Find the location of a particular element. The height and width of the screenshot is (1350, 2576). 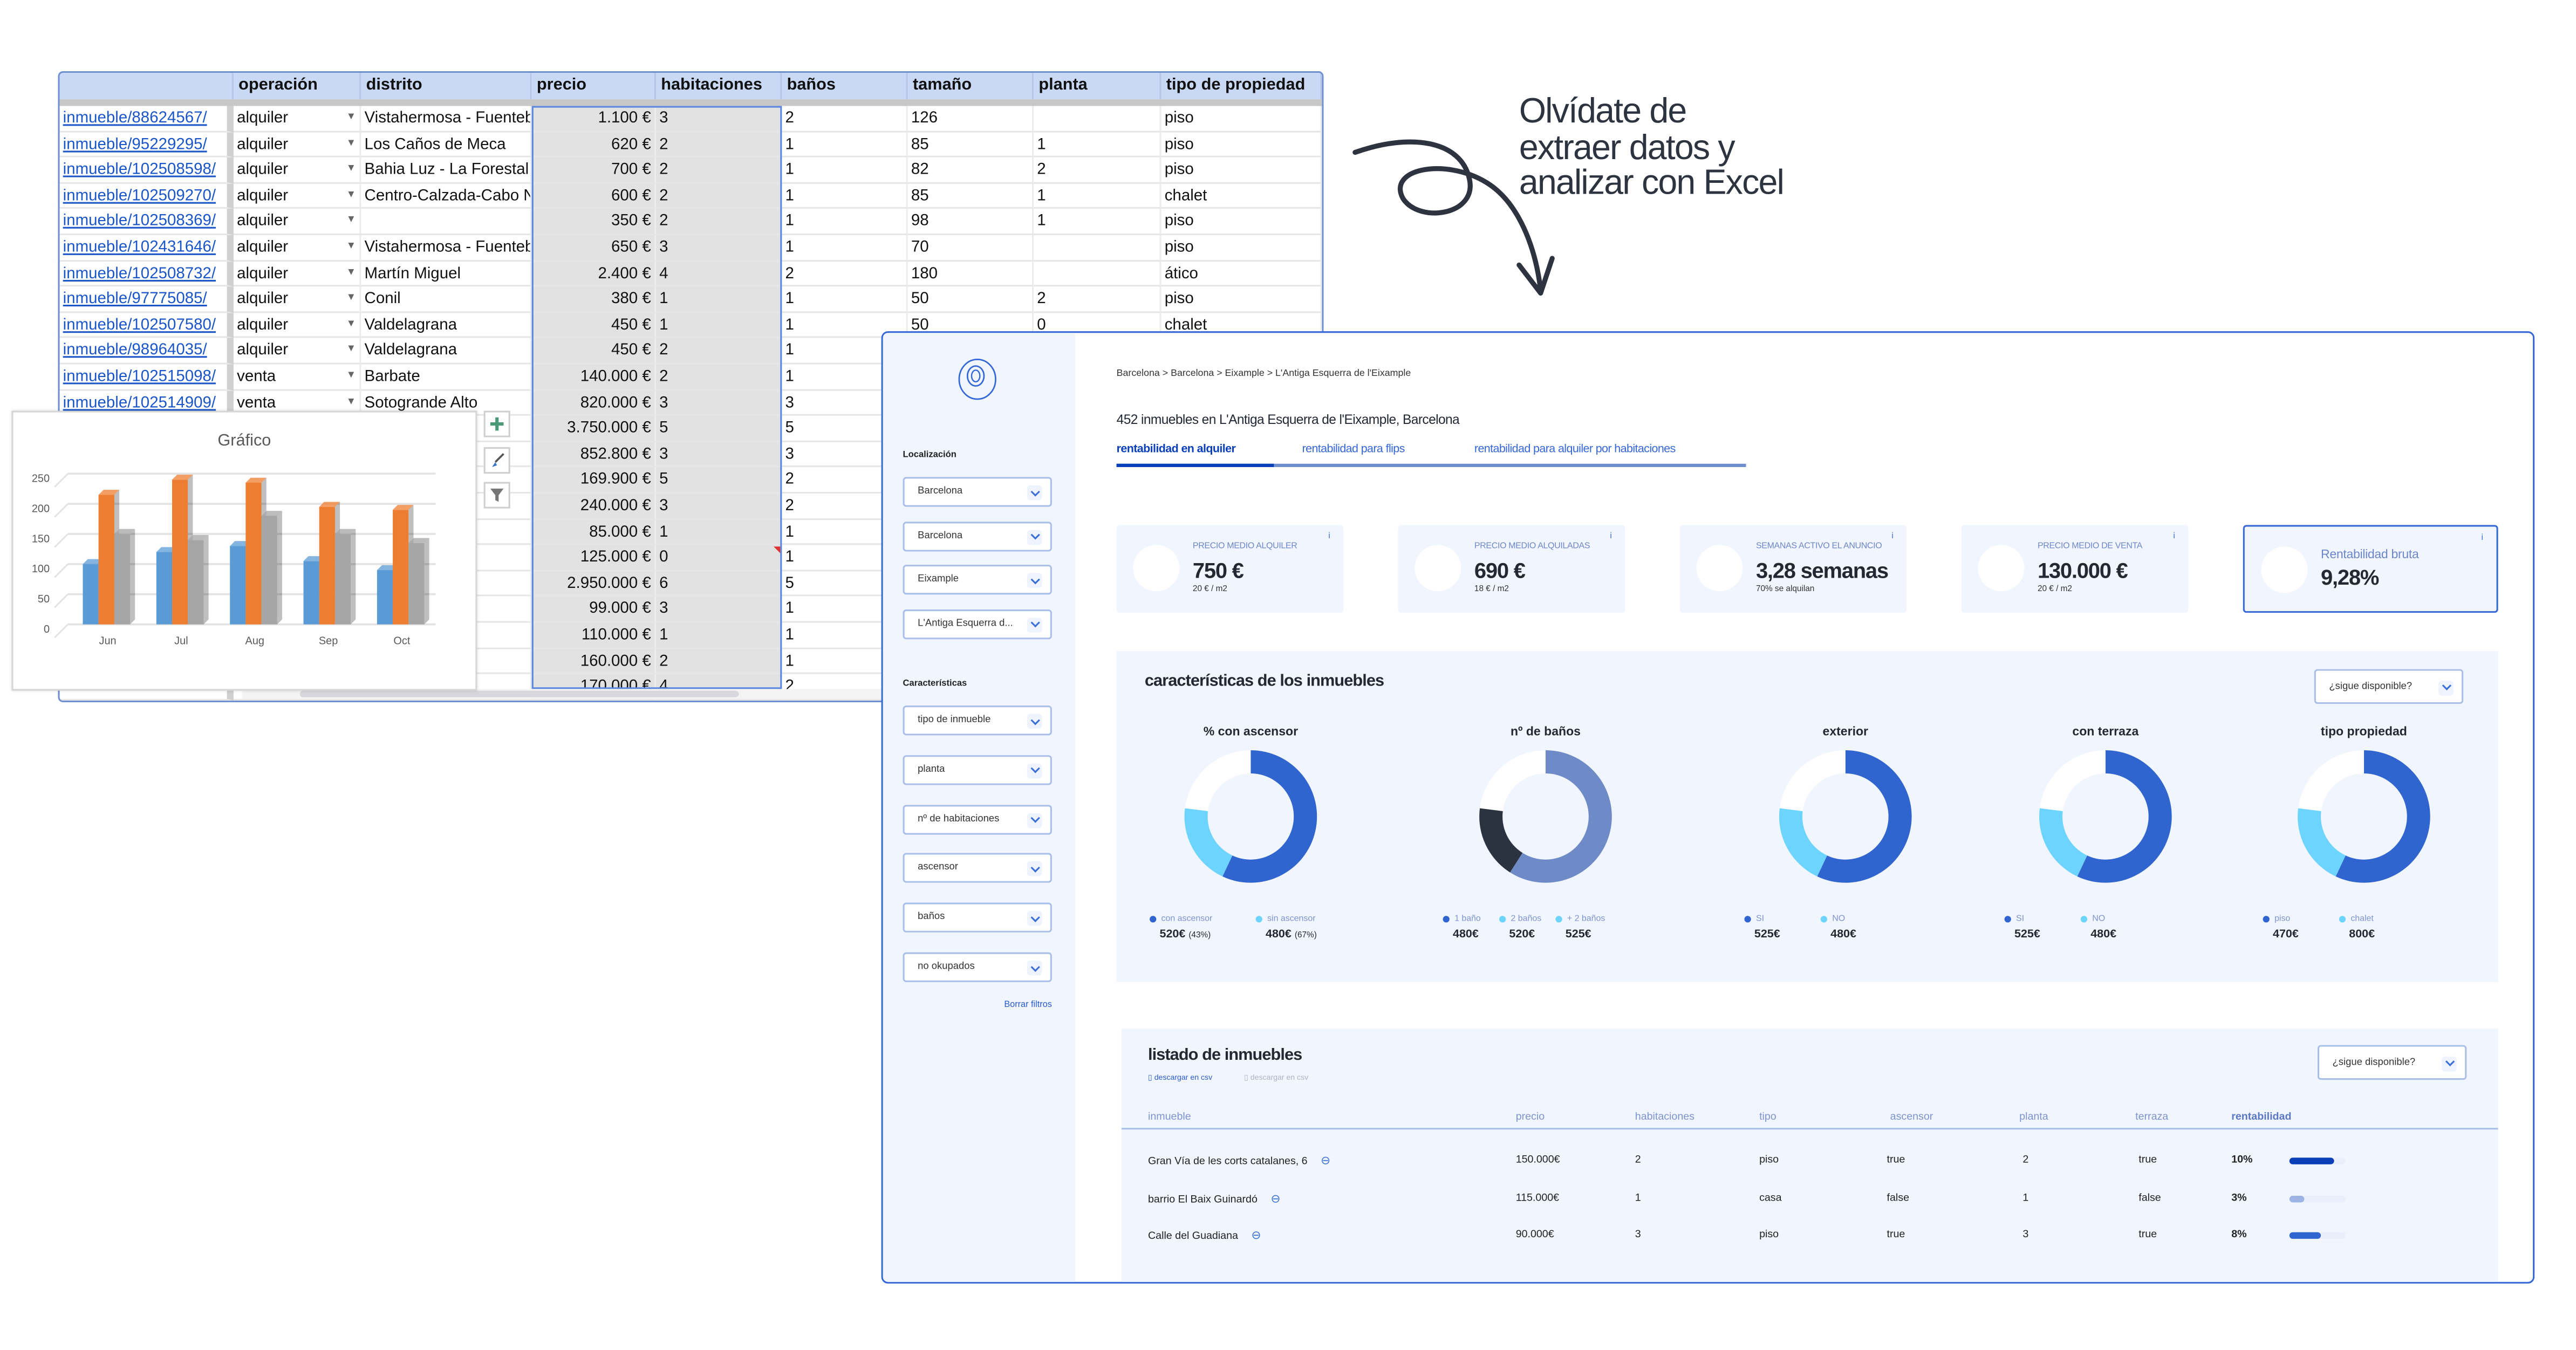

column-header-tipo: tipo is located at coordinates (1767, 1116).